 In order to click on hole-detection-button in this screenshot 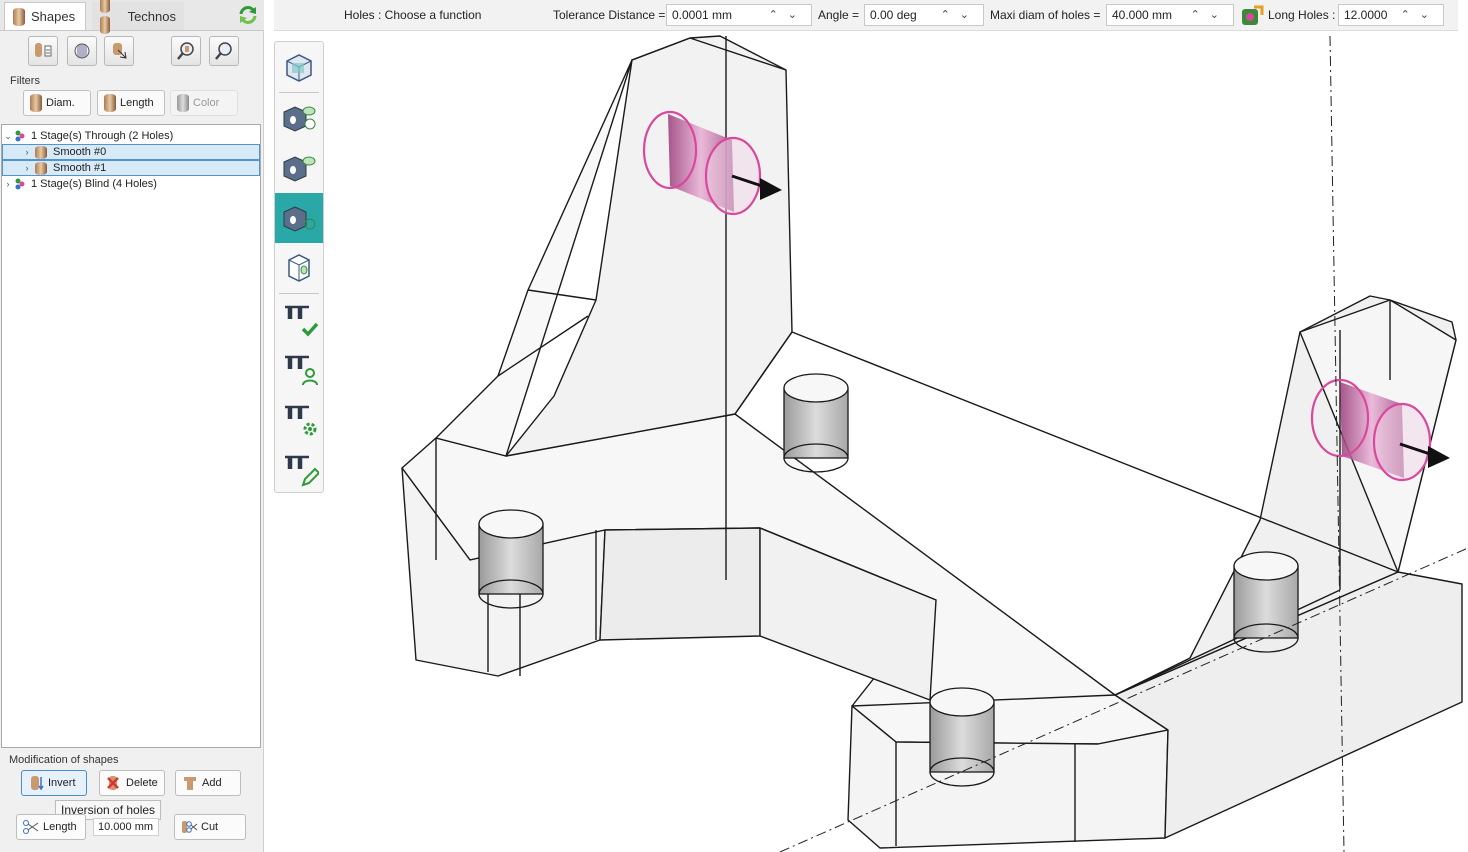, I will do `click(299, 67)`.